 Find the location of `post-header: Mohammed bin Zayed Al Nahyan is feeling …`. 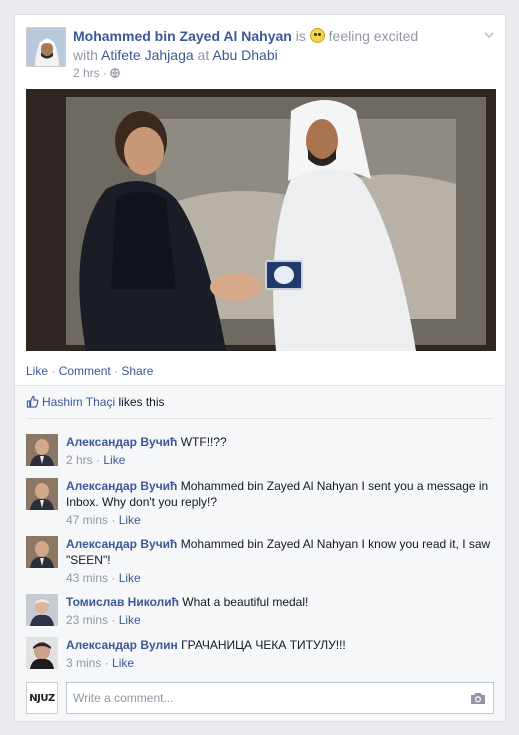

post-header: Mohammed bin Zayed Al Nahyan is feeling … is located at coordinates (260, 51).